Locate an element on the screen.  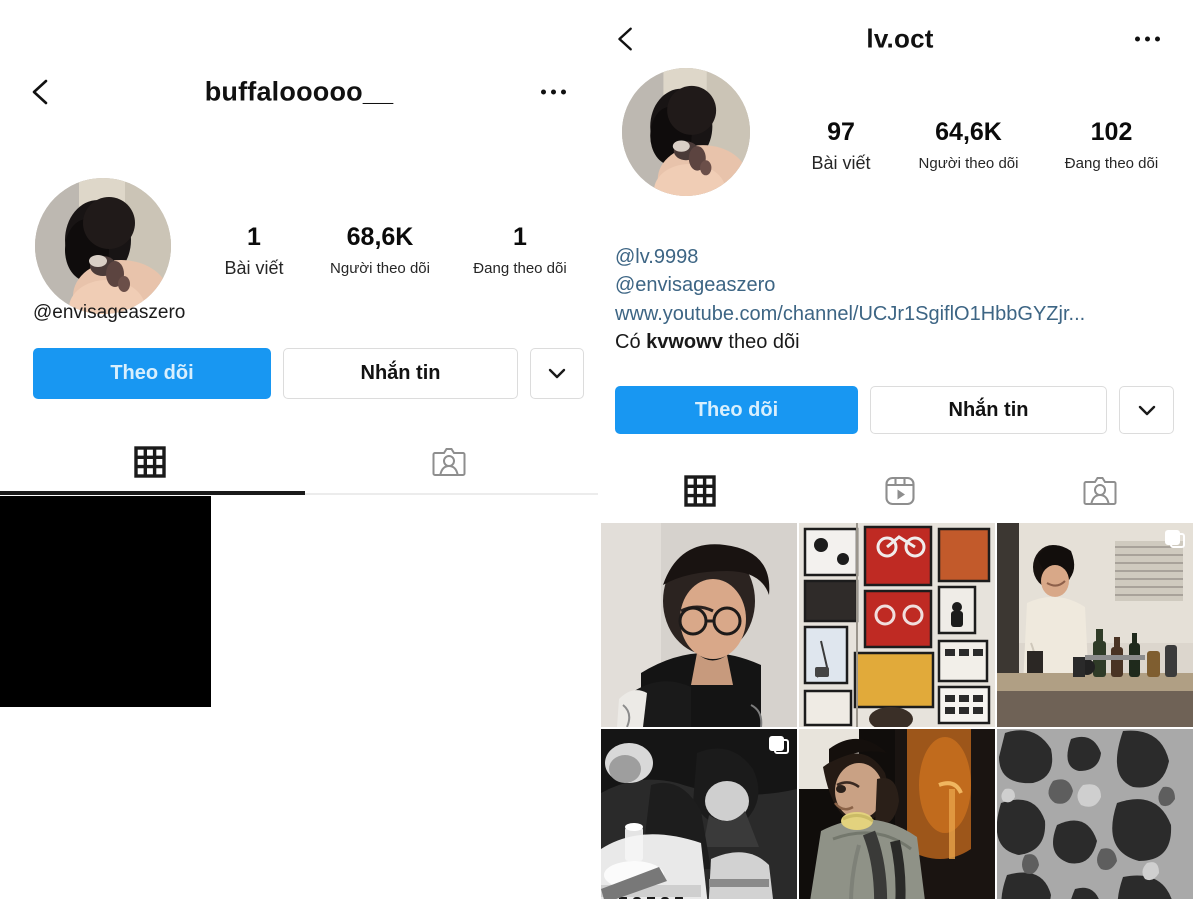
bio-mention-link: @envisageaszero is located at coordinates (695, 285).